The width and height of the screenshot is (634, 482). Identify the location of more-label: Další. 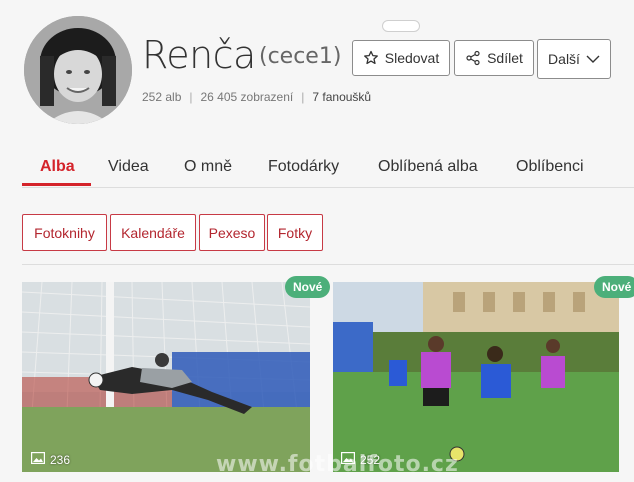
(564, 59).